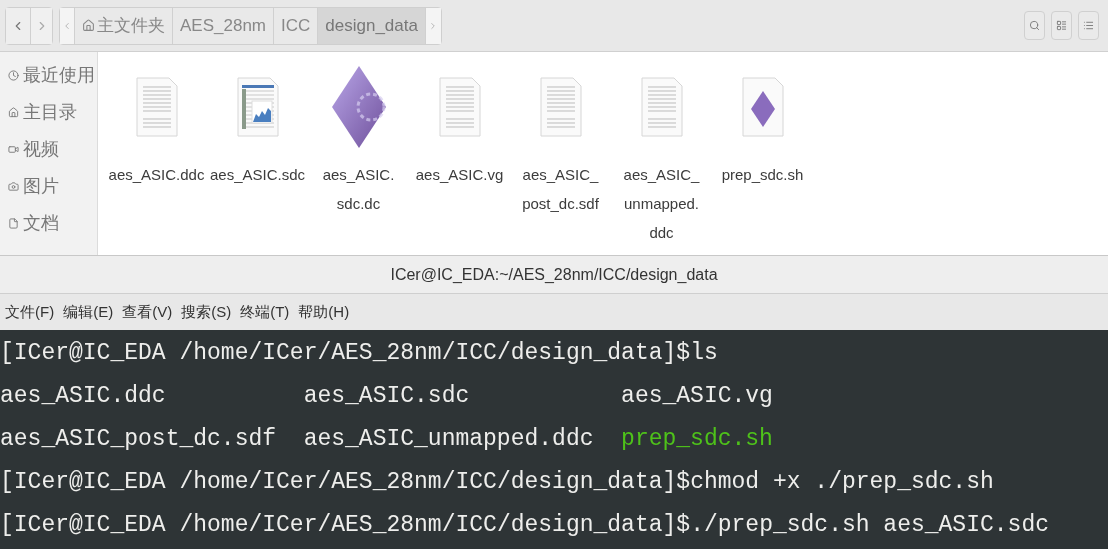  Describe the element at coordinates (697, 396) in the screenshot. I see `file-entry: aes_ASIC.vg` at that location.